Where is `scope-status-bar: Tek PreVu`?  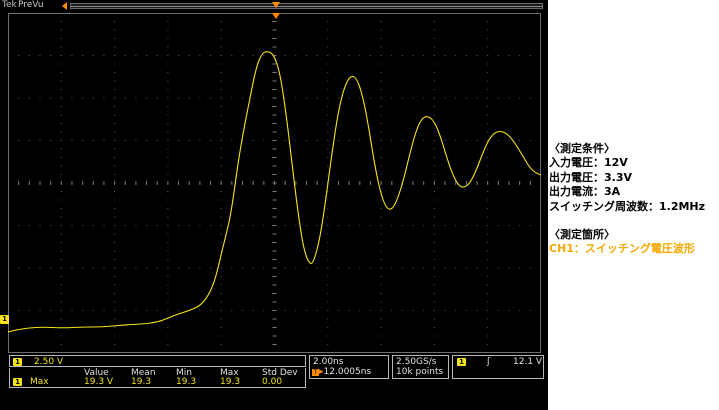 scope-status-bar: Tek PreVu is located at coordinates (274, 6).